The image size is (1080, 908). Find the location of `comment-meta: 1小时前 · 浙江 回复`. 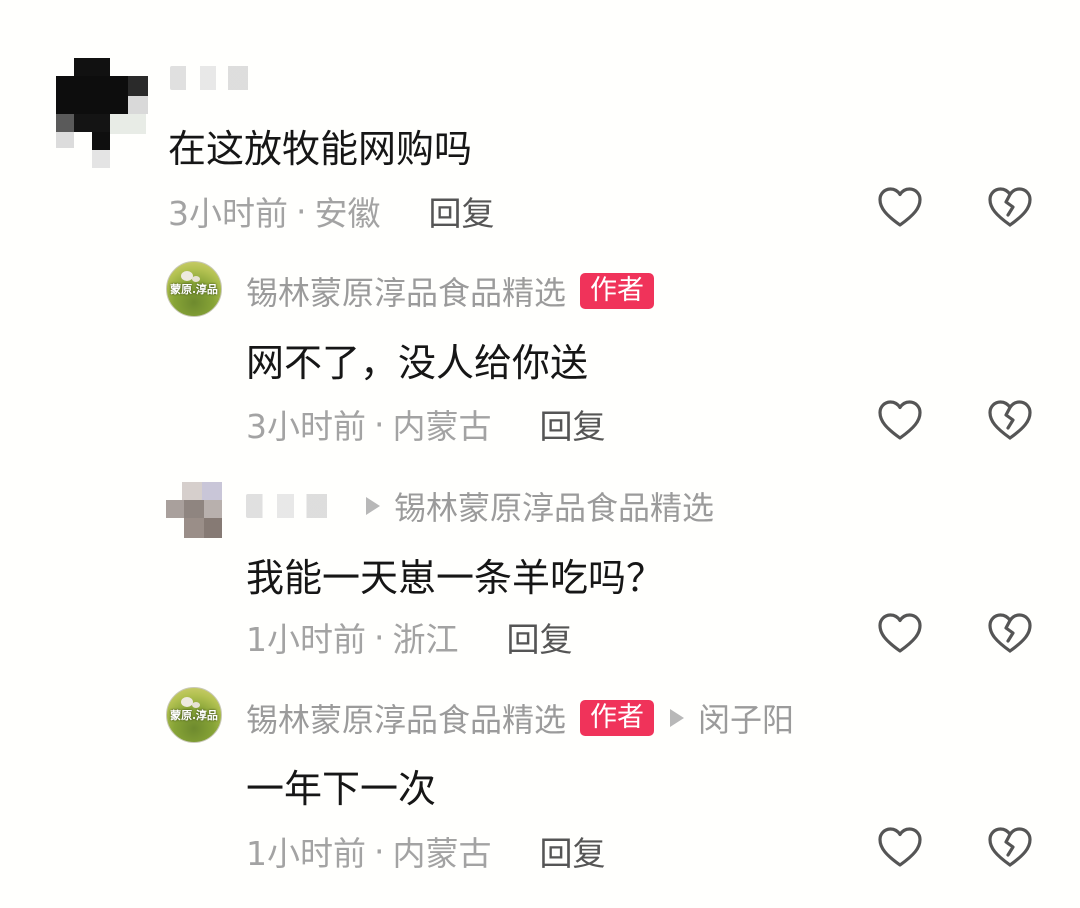

comment-meta: 1小时前 · 浙江 回复 is located at coordinates (409, 637).